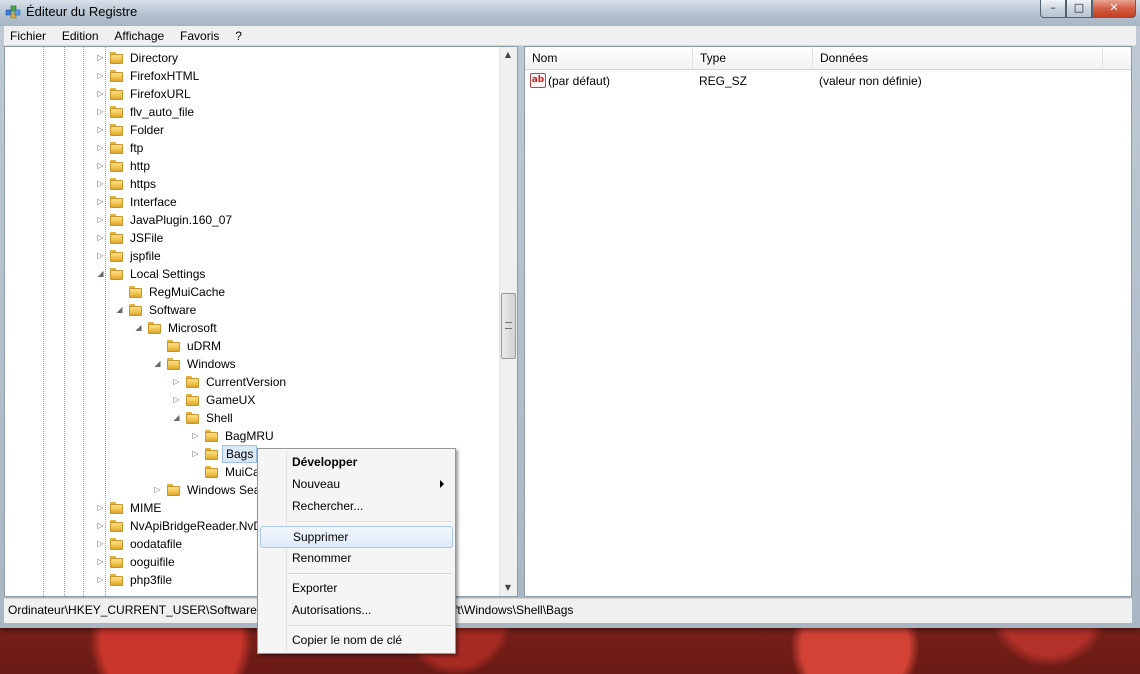 This screenshot has width=1140, height=674. Describe the element at coordinates (151, 580) in the screenshot. I see `tree-item-label: php3file` at that location.